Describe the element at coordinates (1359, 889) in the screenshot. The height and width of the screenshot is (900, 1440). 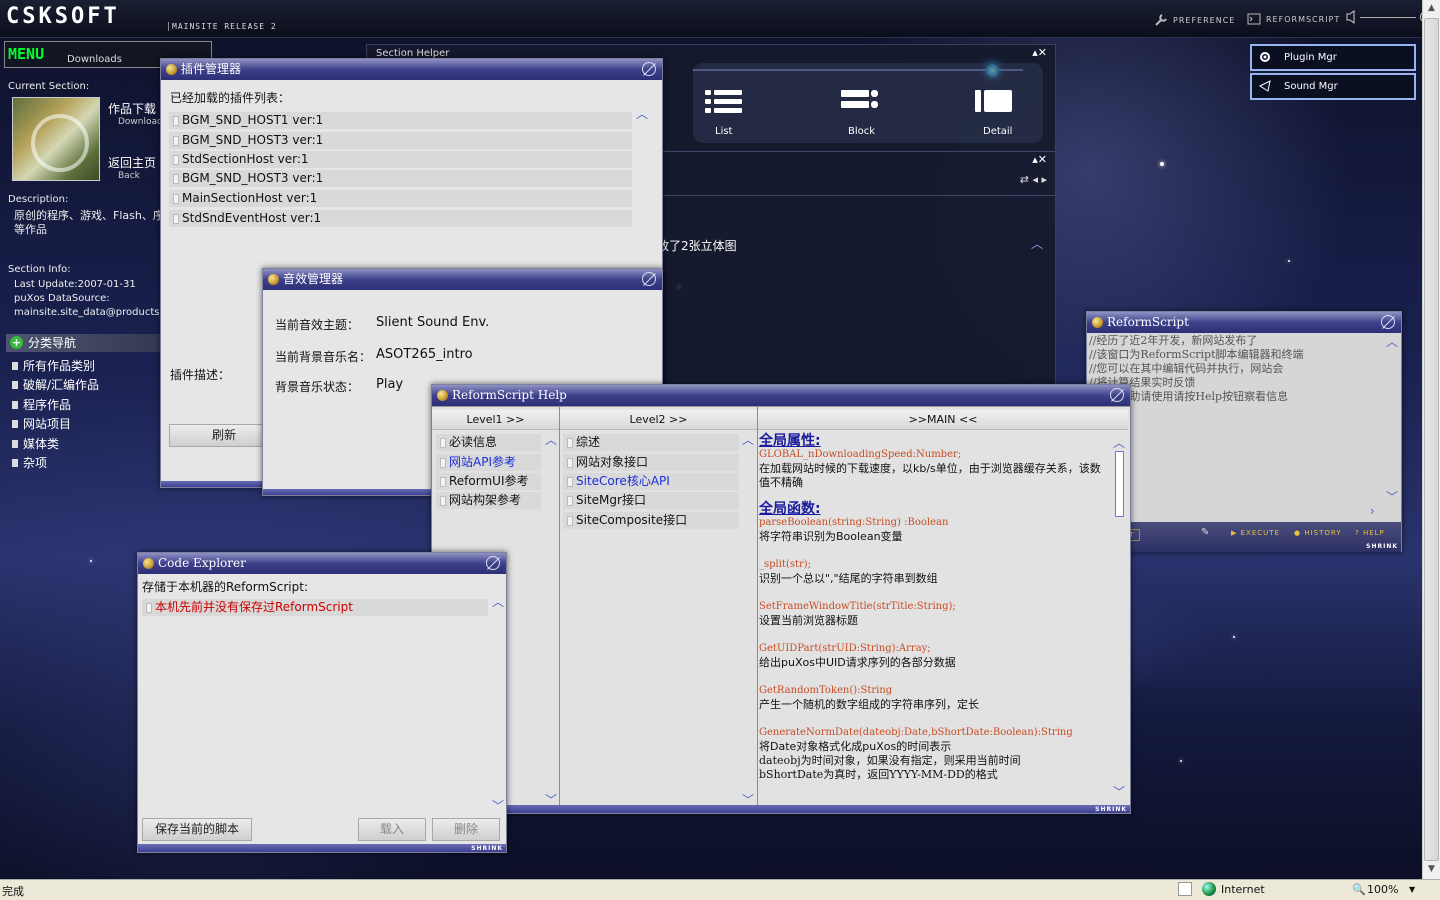
I see `zoom-icon: 🔍` at that location.